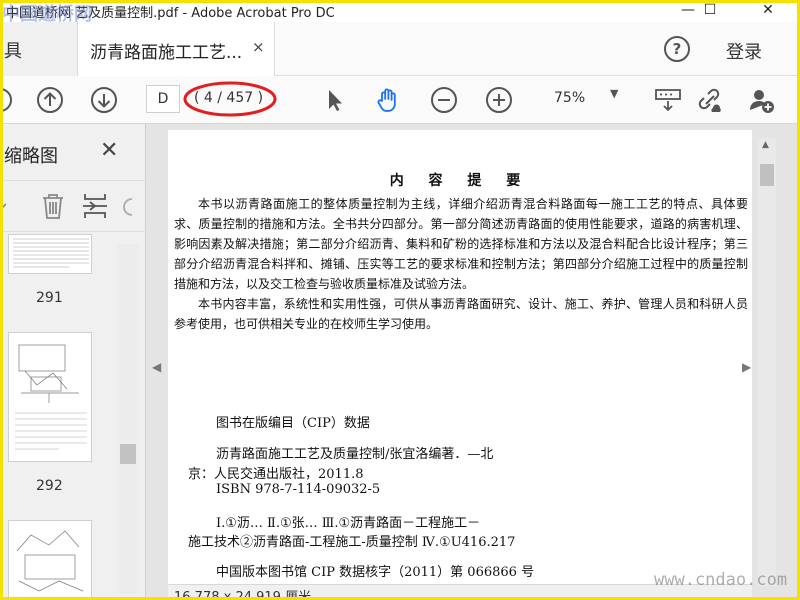 This screenshot has height=600, width=800. Describe the element at coordinates (355, 454) in the screenshot. I see `cip-line-1: 沥青路面施工工艺及质量控制/张宜洛编著．—北` at that location.